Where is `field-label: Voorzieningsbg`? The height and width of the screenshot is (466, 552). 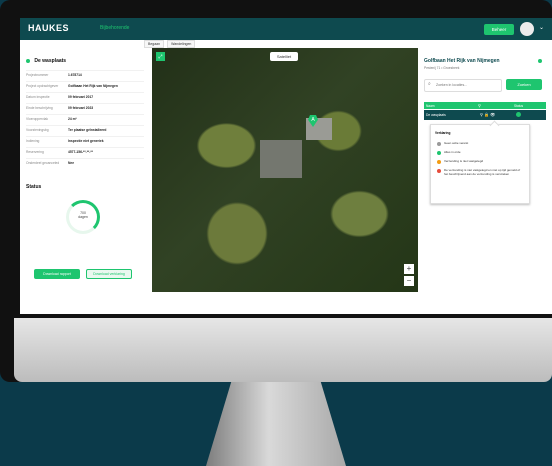 field-label: Voorzieningsbg is located at coordinates (37, 130).